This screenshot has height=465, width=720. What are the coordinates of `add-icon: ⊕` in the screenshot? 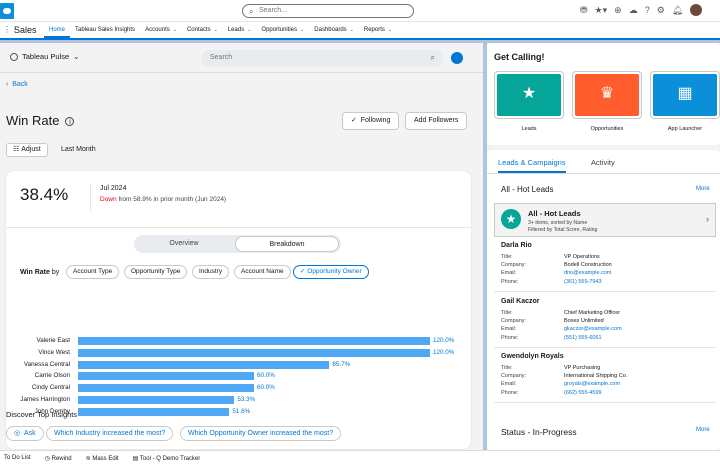 It's located at (618, 10).